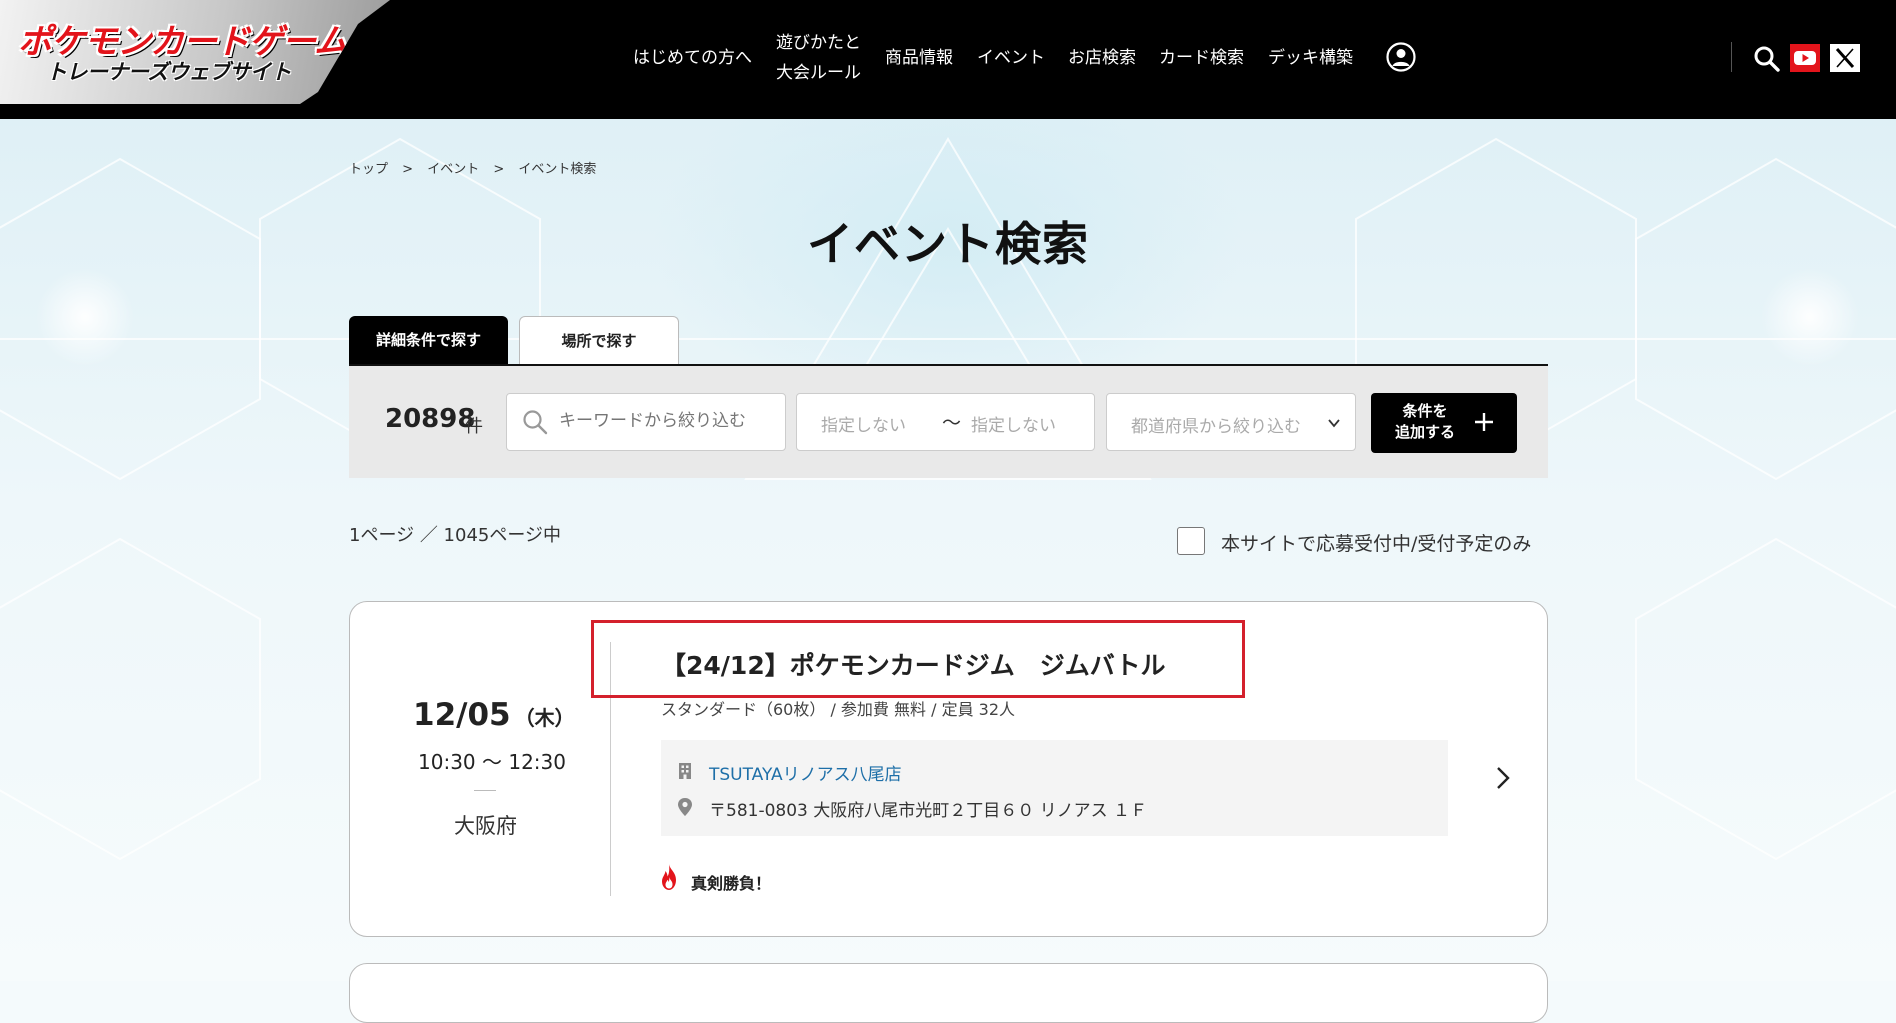  What do you see at coordinates (818, 58) in the screenshot?
I see `nav-rules: 遊びかたと 大会ルール` at bounding box center [818, 58].